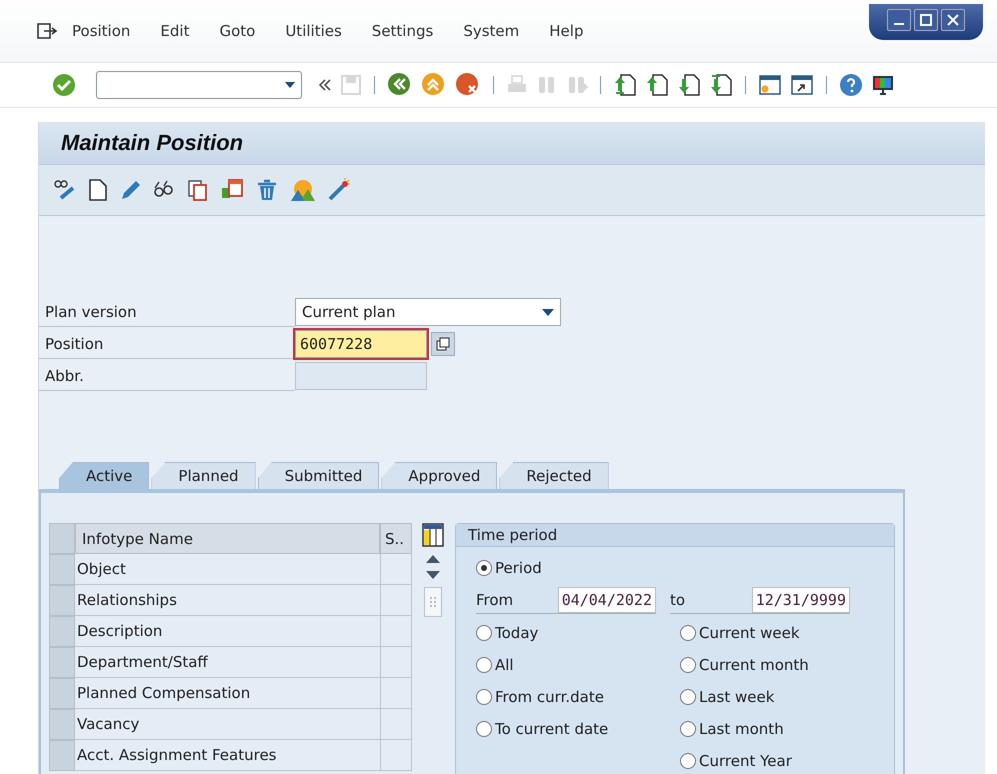  What do you see at coordinates (303, 190) in the screenshot?
I see `sun-mountains-icon` at bounding box center [303, 190].